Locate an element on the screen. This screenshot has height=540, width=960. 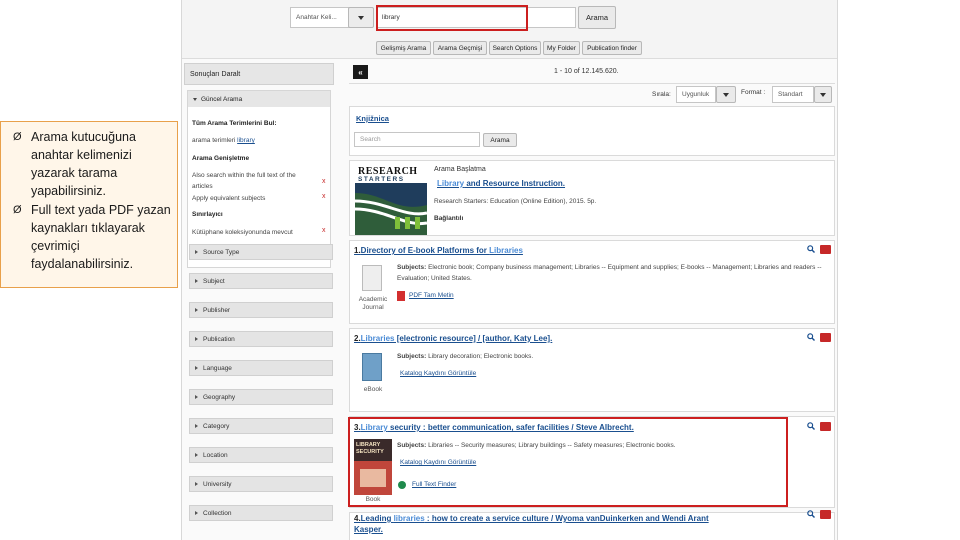
facet-geography: Geography is located at coordinates (261, 397).